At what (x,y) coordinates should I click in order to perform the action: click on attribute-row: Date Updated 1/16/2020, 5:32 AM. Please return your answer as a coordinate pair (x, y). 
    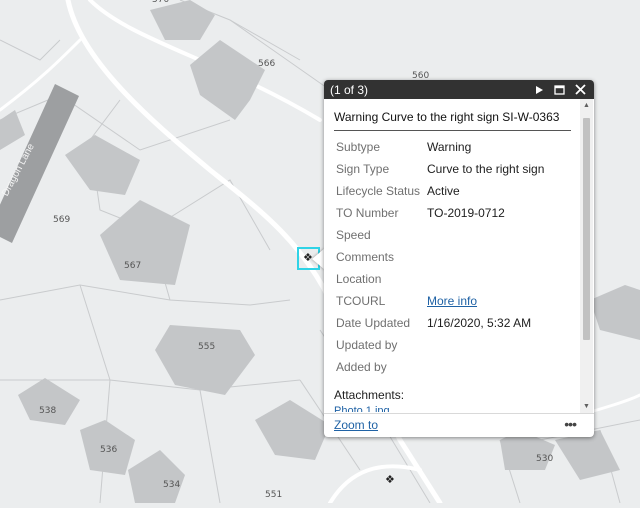
    Looking at the image, I should click on (454, 323).